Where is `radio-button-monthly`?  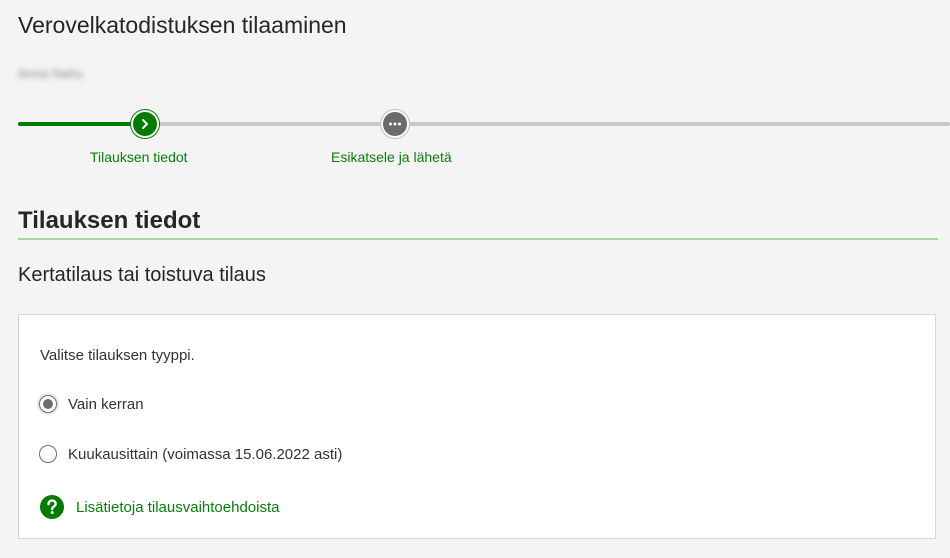 radio-button-monthly is located at coordinates (48, 454).